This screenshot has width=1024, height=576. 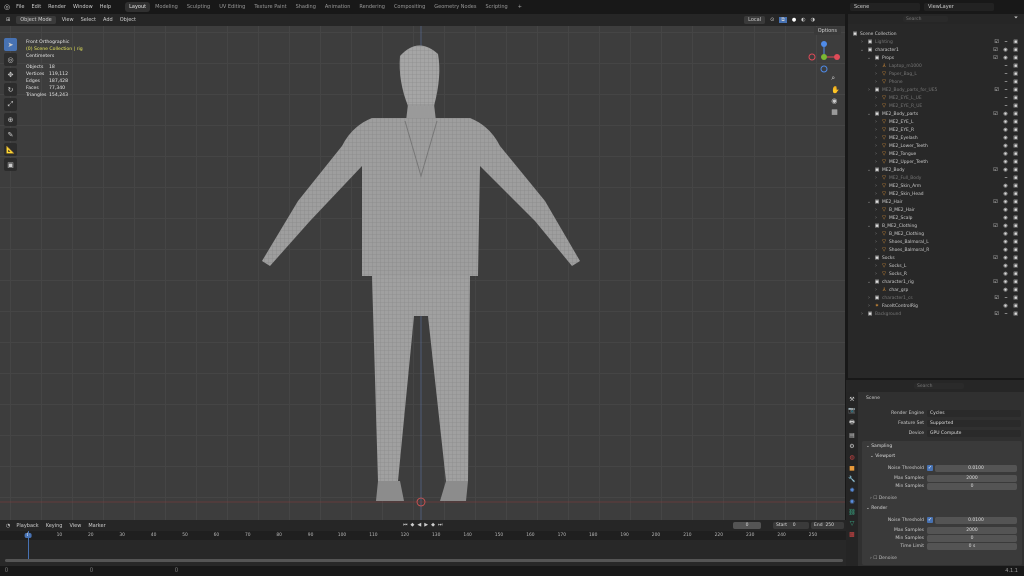 What do you see at coordinates (851, 501) in the screenshot?
I see `physics-tab-icon: ◉` at bounding box center [851, 501].